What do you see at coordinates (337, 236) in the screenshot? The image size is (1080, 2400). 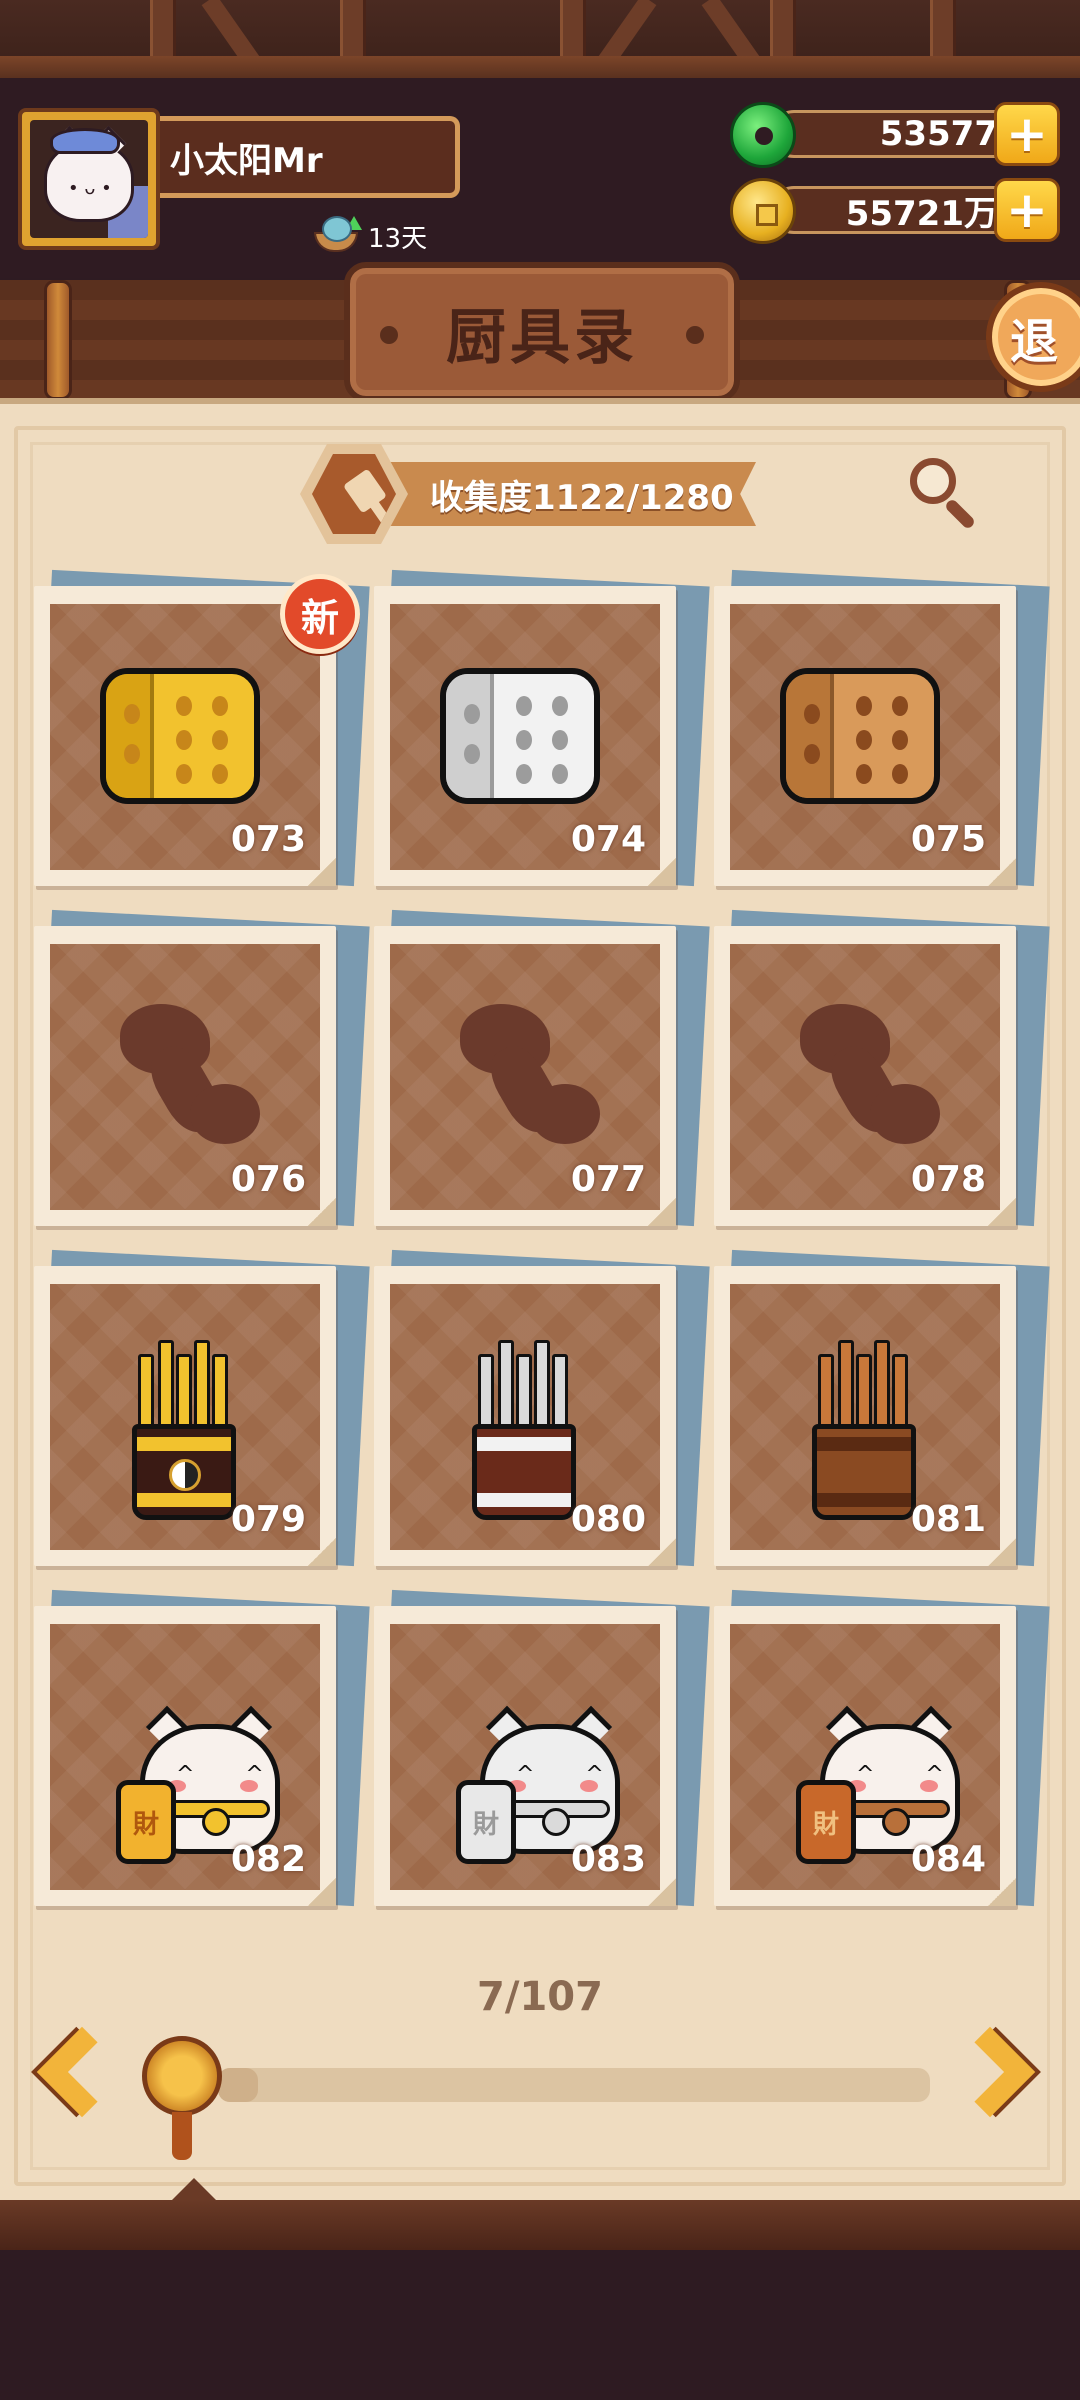 I see `boat-icon` at bounding box center [337, 236].